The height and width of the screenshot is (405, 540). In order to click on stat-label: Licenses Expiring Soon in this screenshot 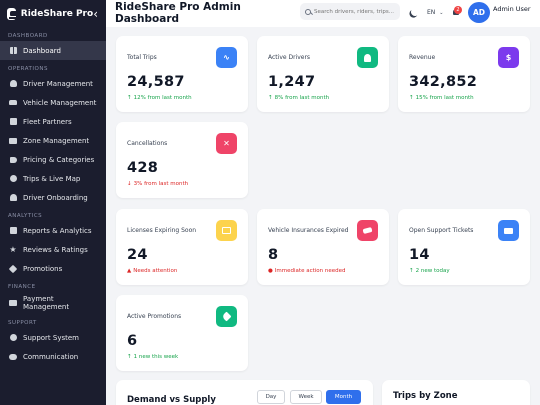, I will do `click(162, 230)`.